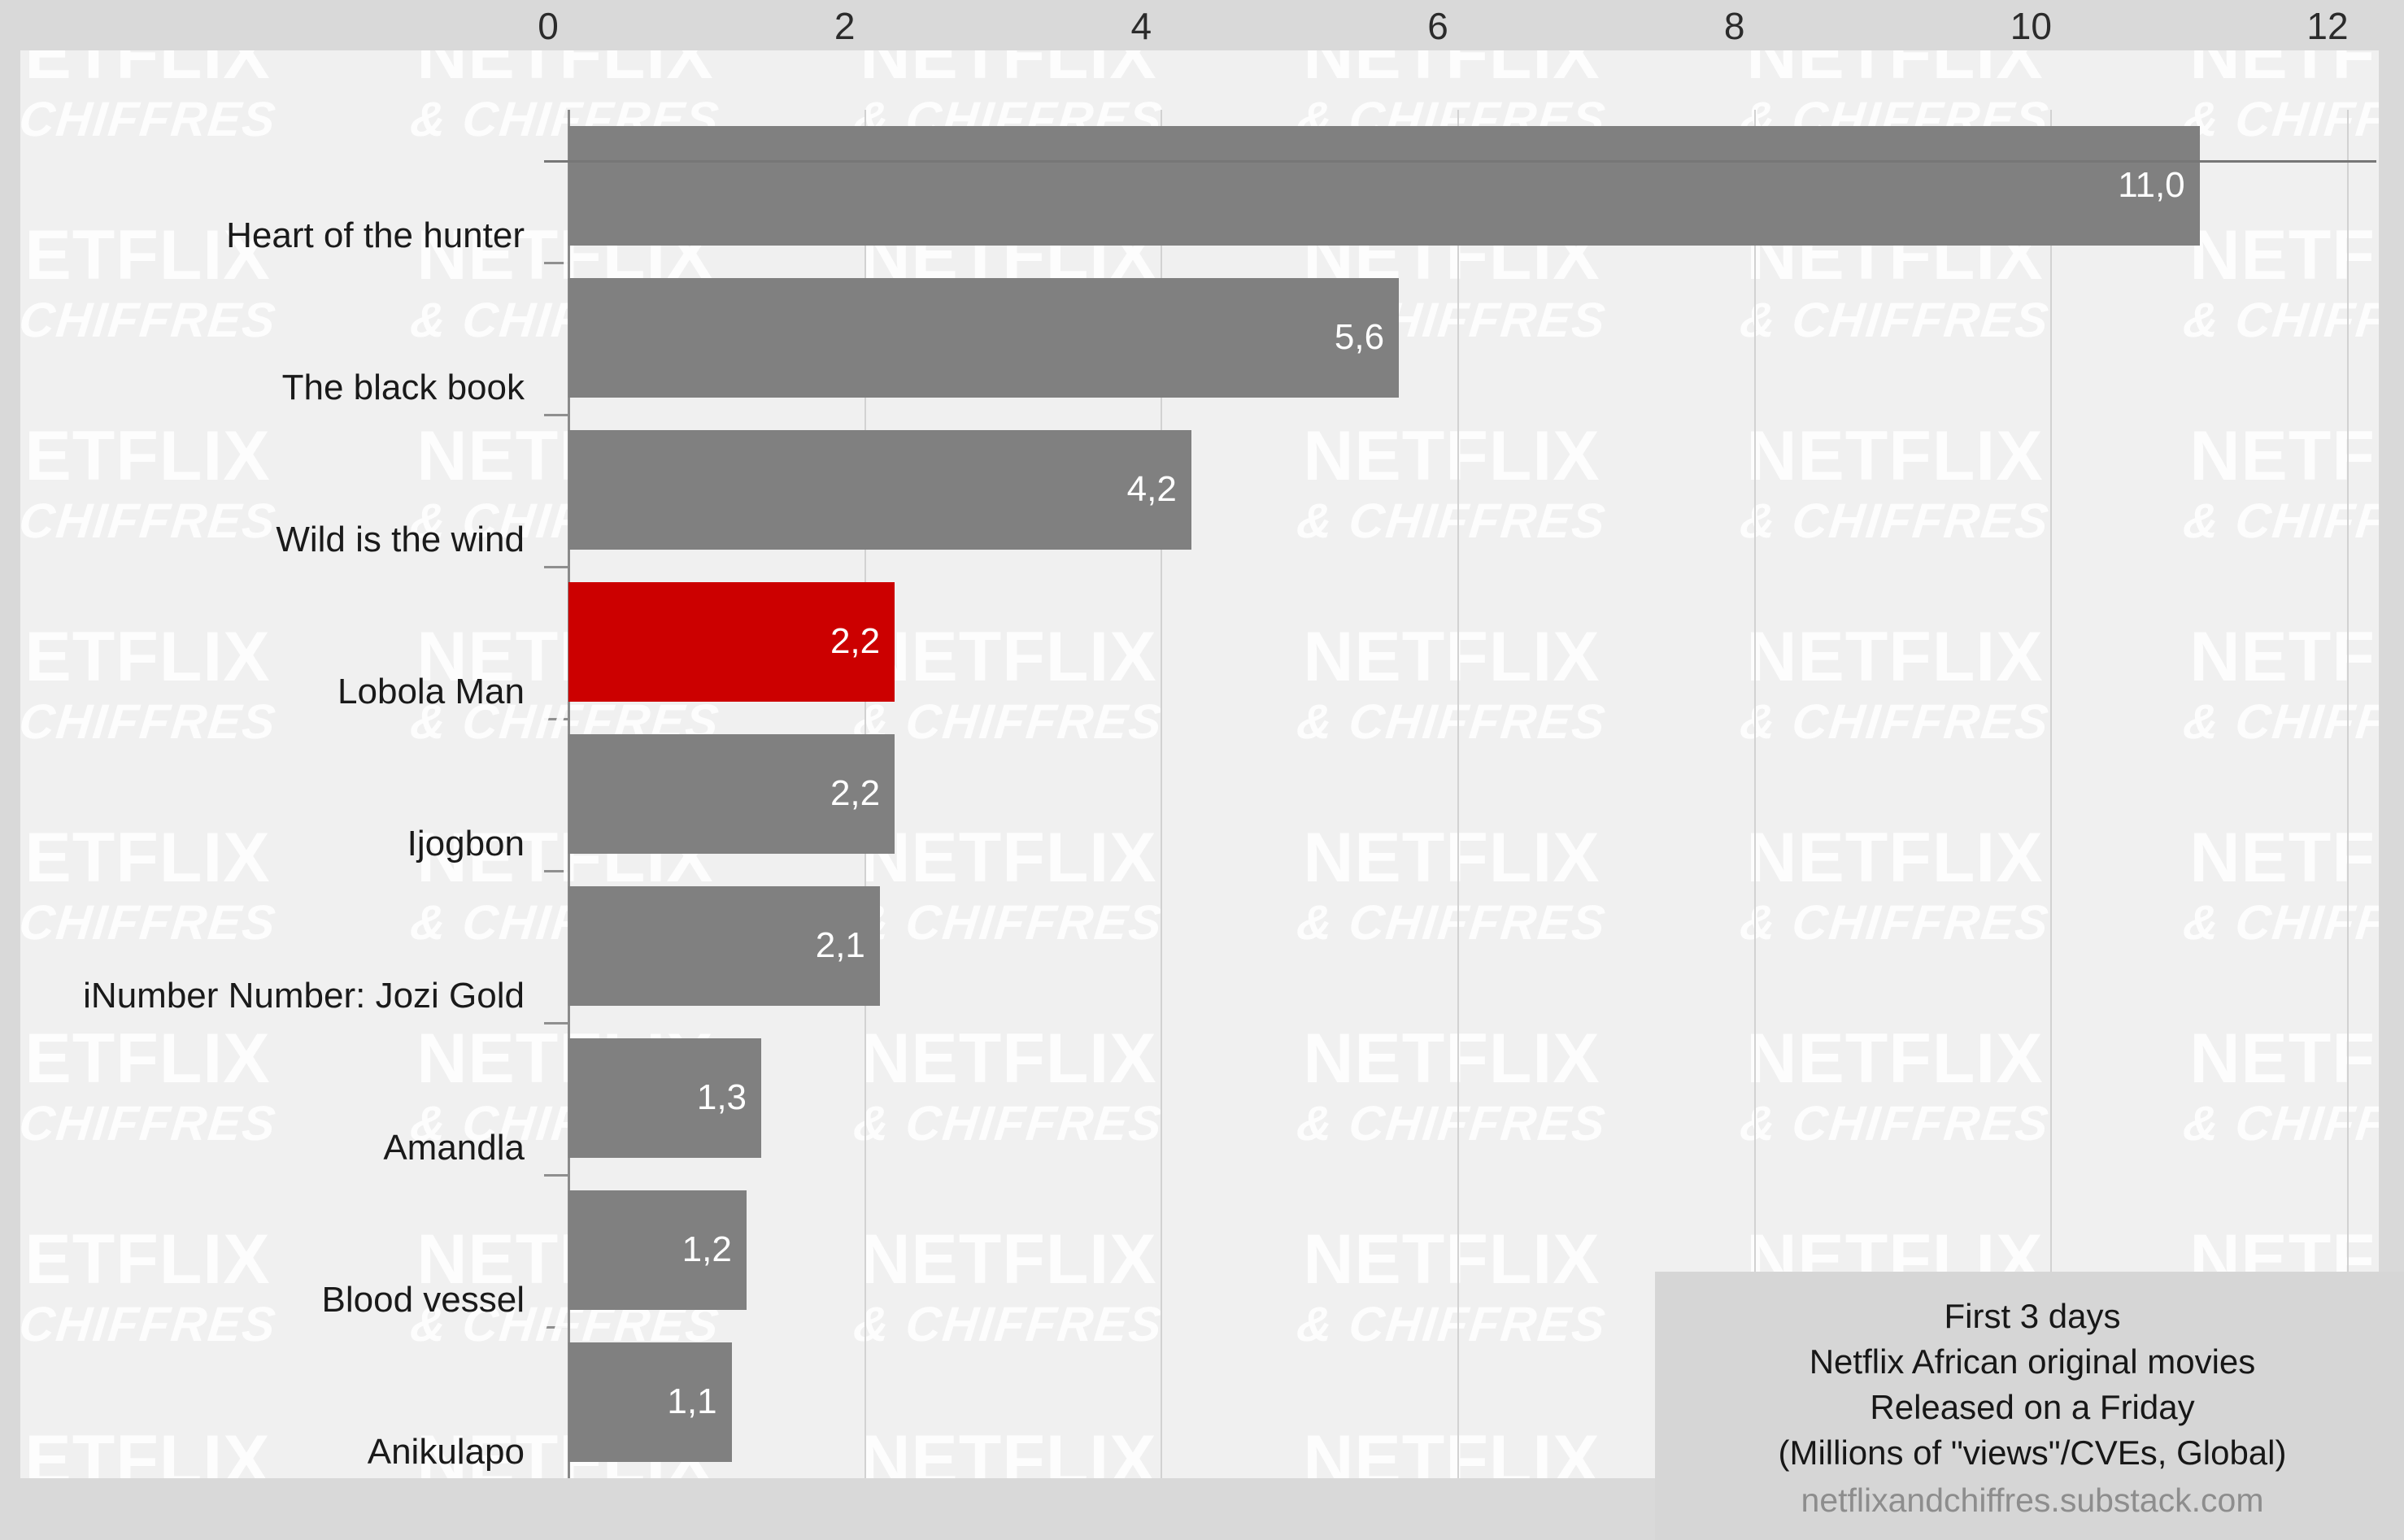  I want to click on caption-line-1: First 3 days, so click(2033, 1316).